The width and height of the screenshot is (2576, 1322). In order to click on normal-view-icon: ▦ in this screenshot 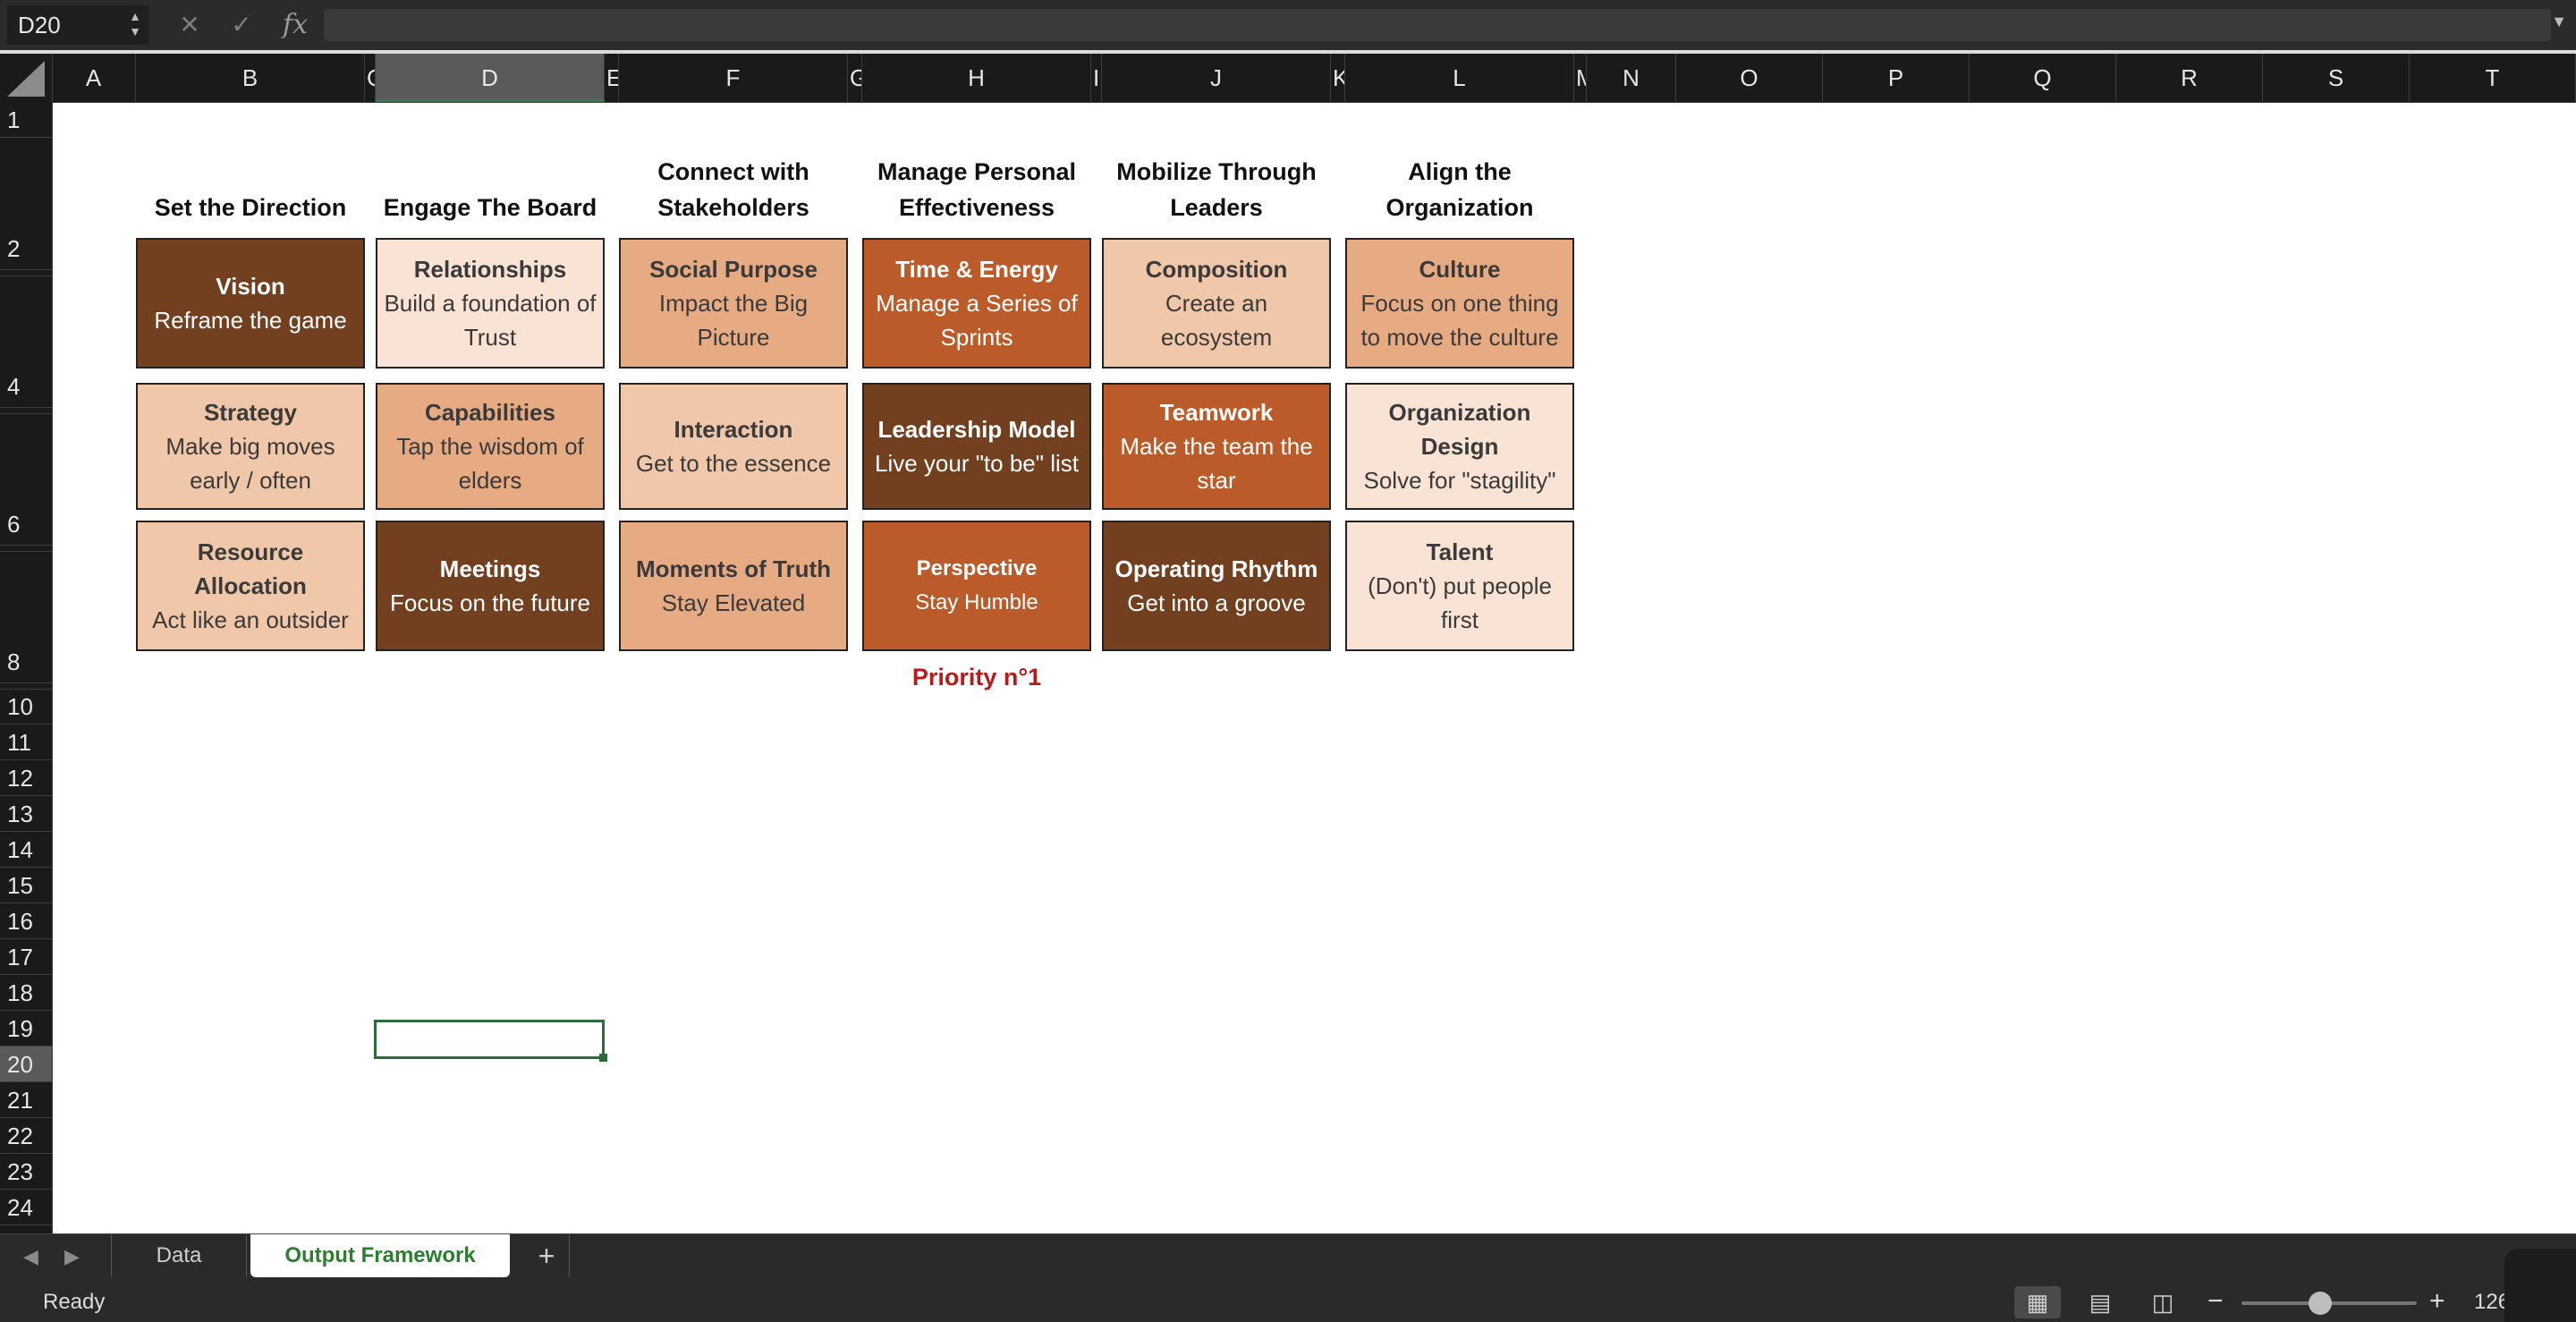, I will do `click(2037, 1302)`.